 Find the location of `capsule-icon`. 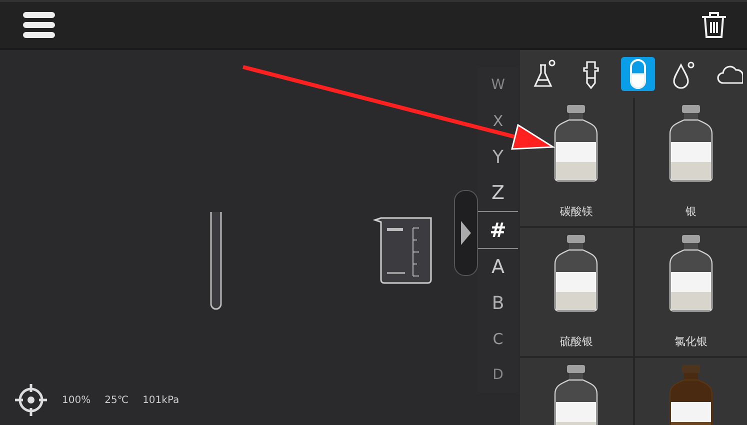

capsule-icon is located at coordinates (637, 74).